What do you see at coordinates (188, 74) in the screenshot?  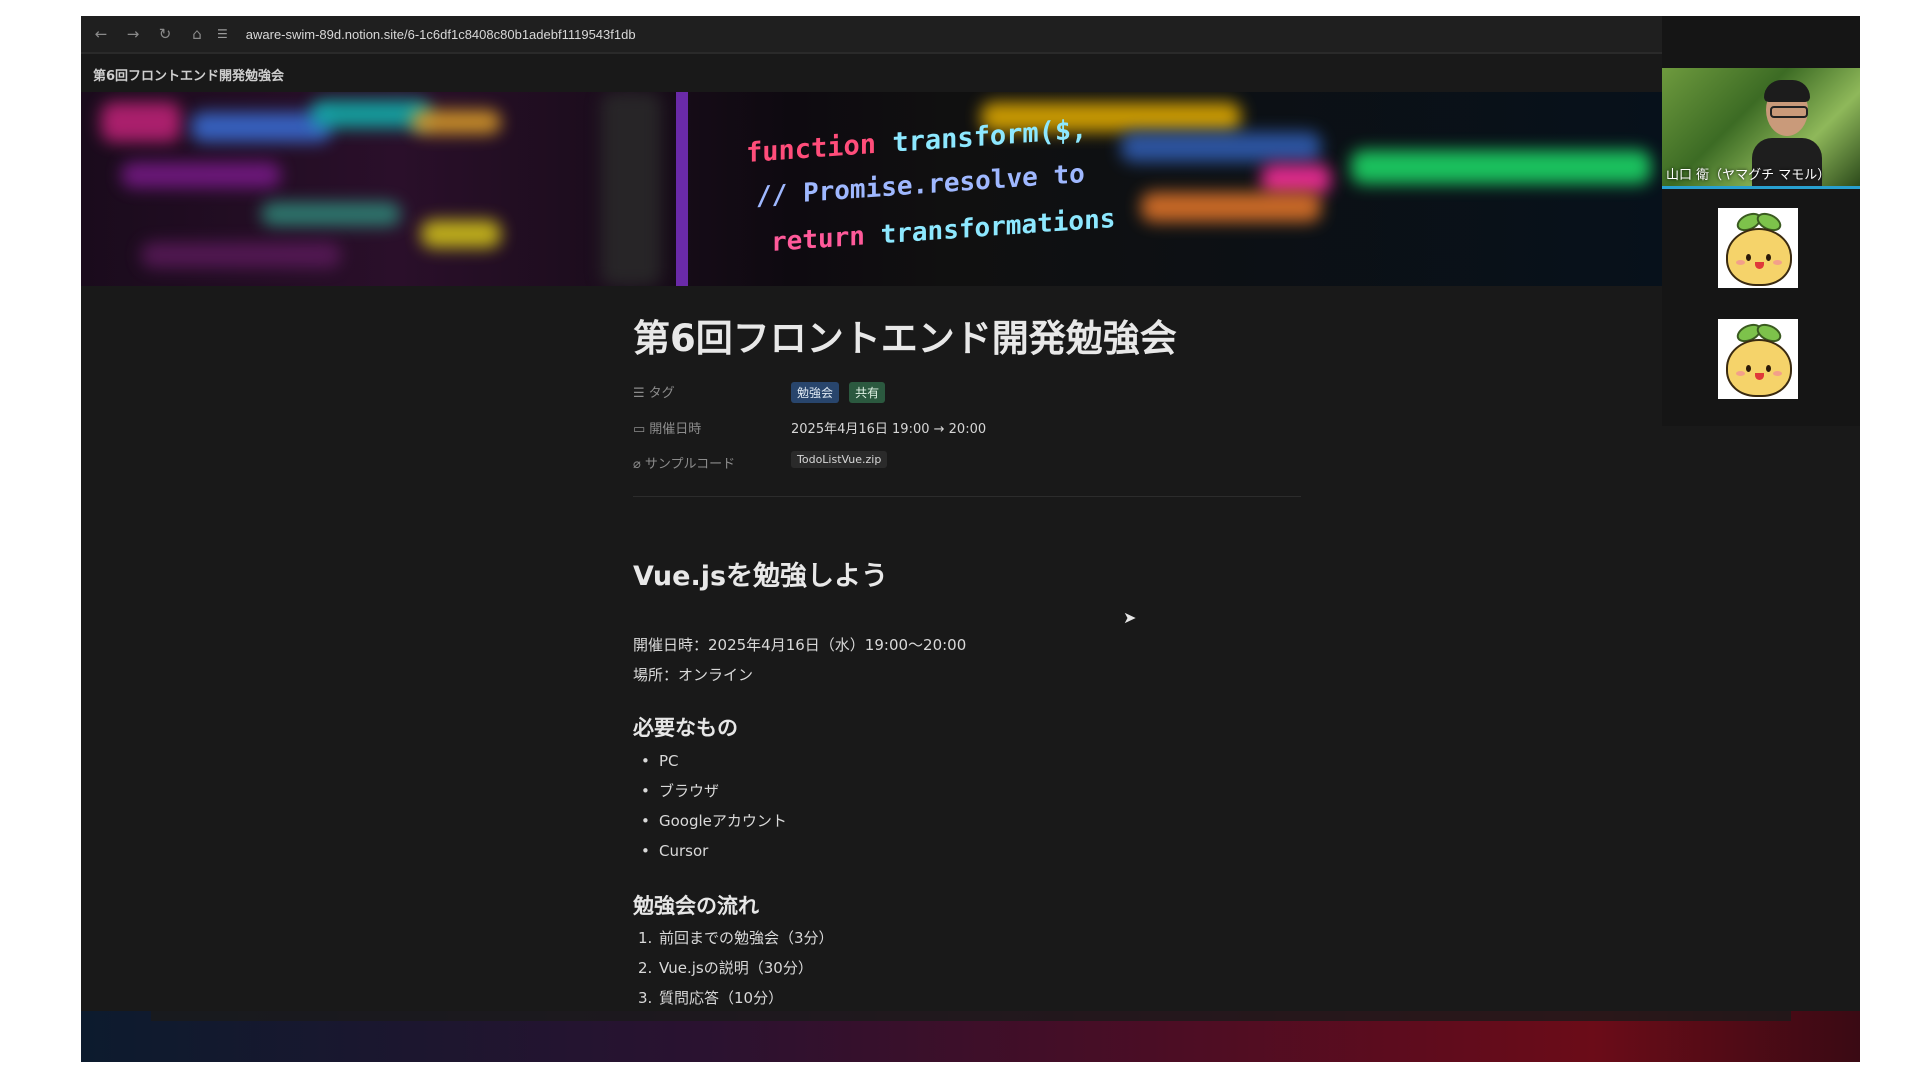 I see `breadcrumb: 第6回フロントエンド開発勉強会` at bounding box center [188, 74].